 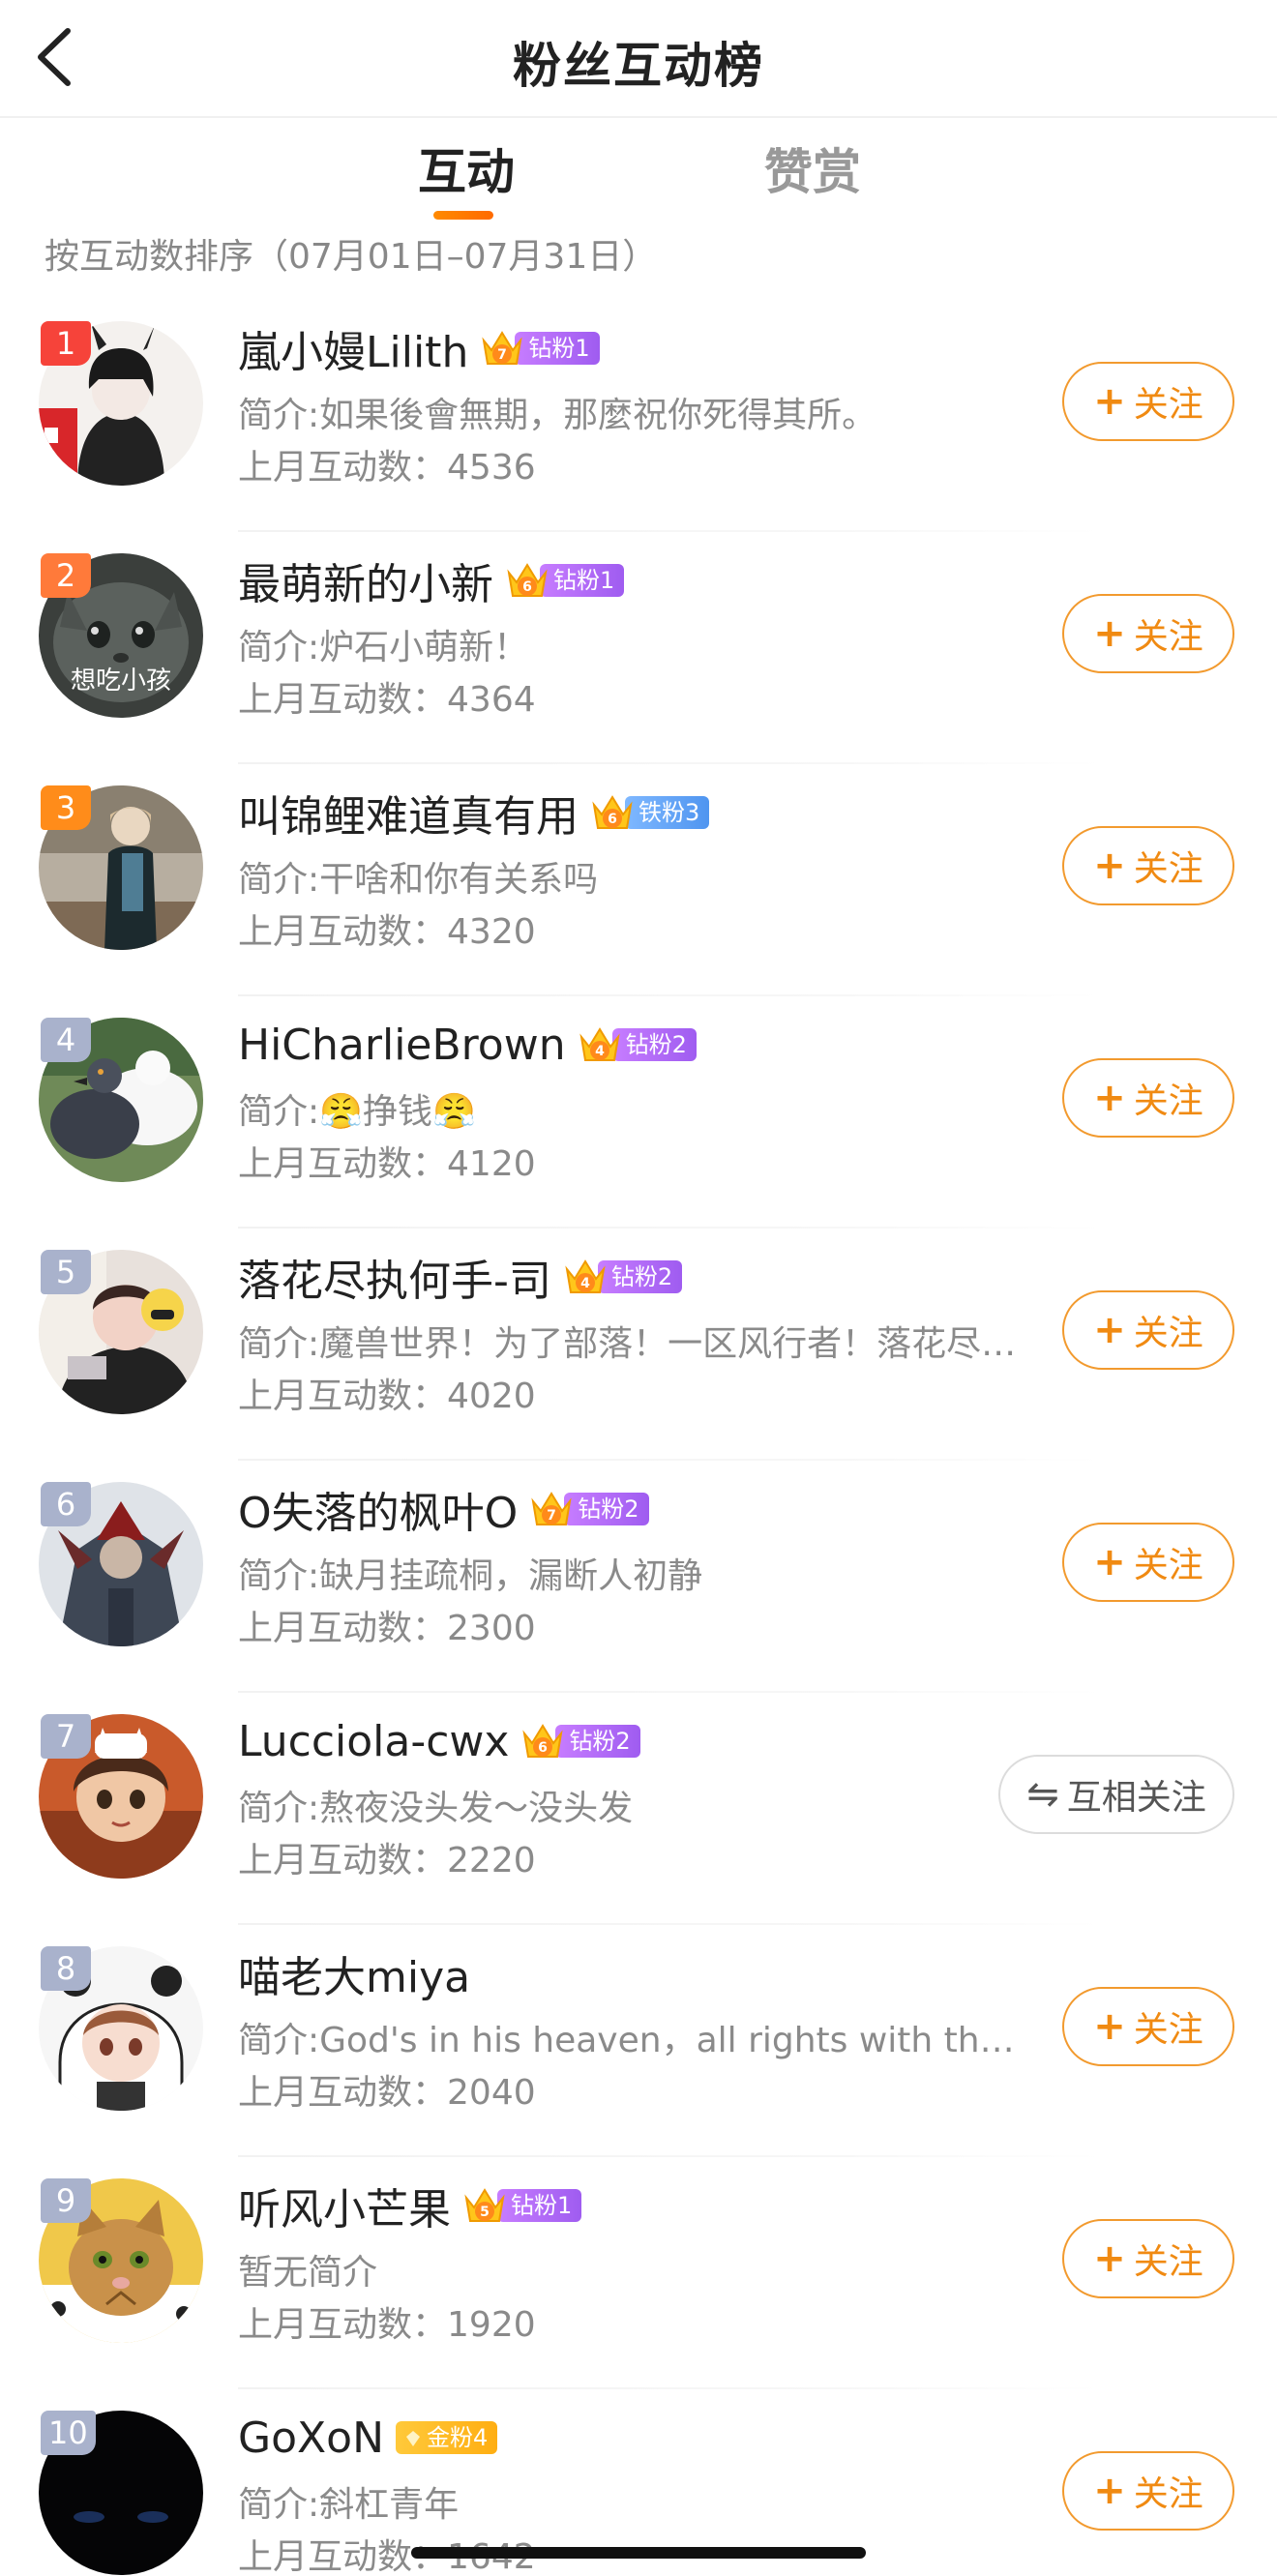 What do you see at coordinates (365, 580) in the screenshot?
I see `user-name: 最萌新的小新` at bounding box center [365, 580].